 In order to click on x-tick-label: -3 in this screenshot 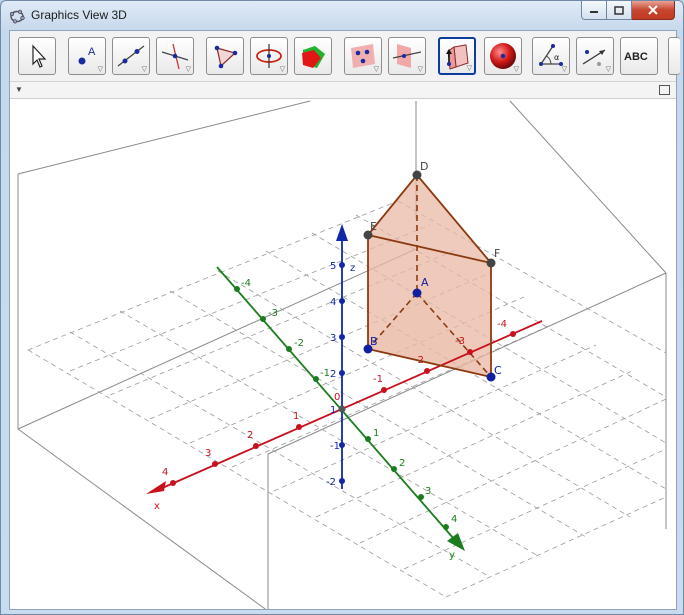, I will do `click(460, 341)`.